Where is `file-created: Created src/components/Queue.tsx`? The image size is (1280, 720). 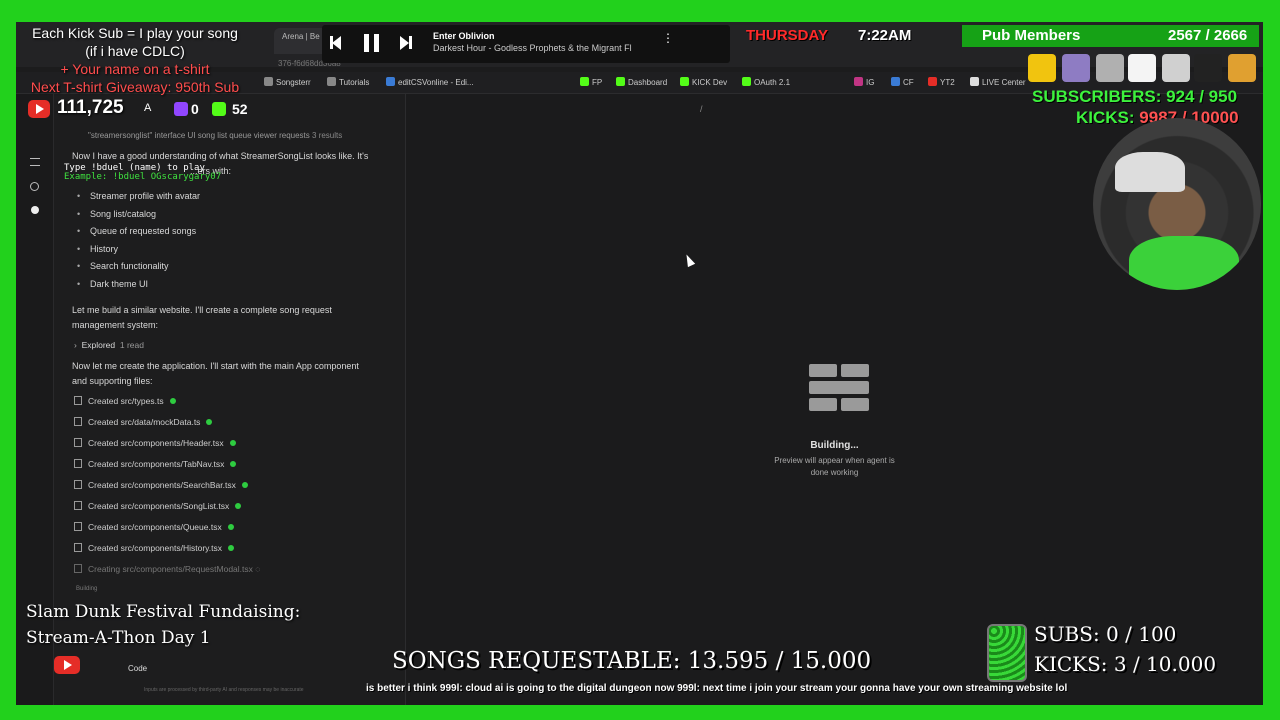
file-created: Created src/components/Queue.tsx is located at coordinates (154, 527).